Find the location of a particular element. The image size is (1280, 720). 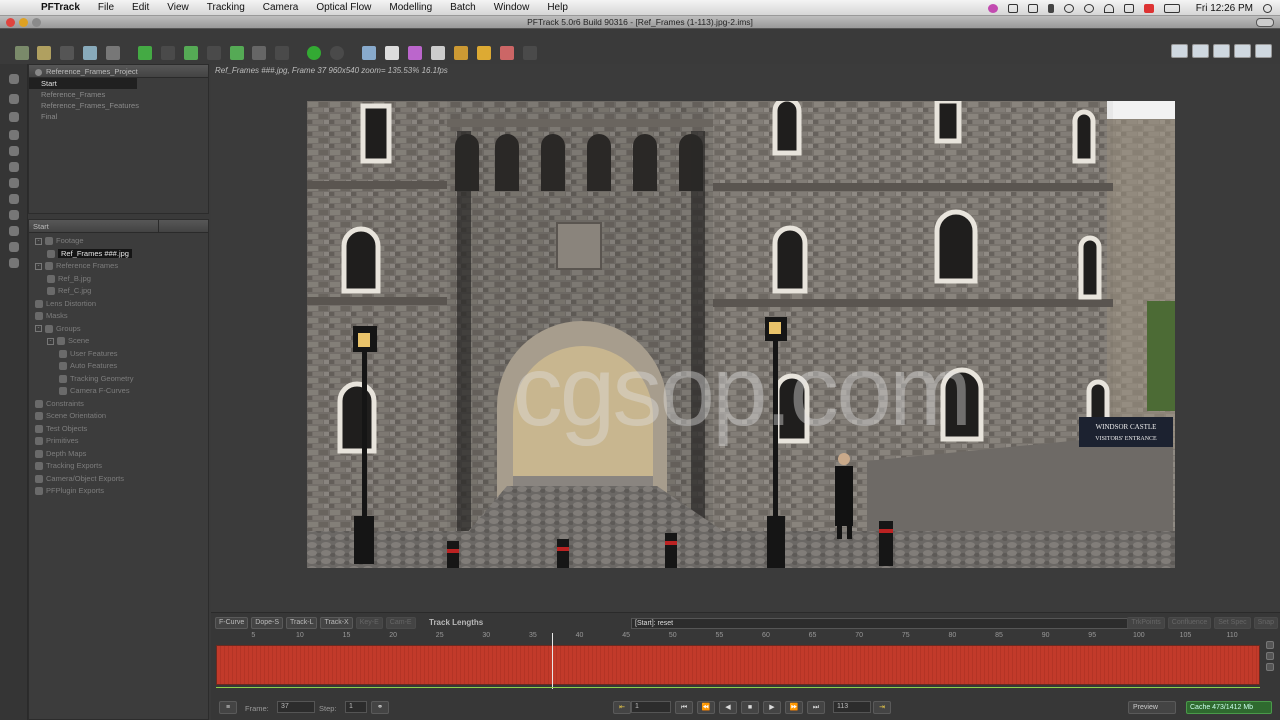

menu-edit: Edit is located at coordinates (140, 8).